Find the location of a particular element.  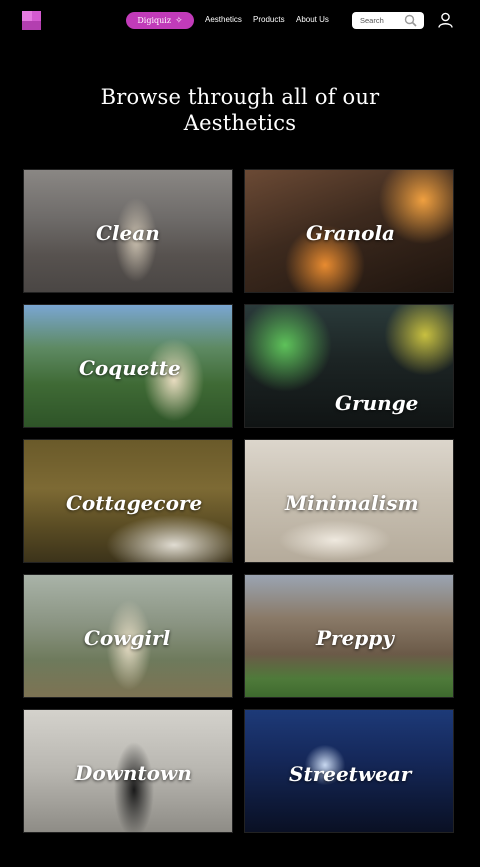

page-title: Browse through all of our Aesthetics is located at coordinates (240, 110).